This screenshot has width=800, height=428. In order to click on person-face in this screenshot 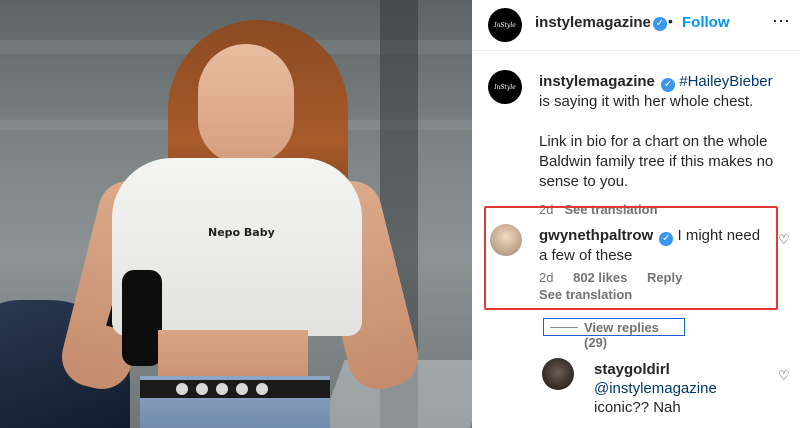, I will do `click(246, 104)`.